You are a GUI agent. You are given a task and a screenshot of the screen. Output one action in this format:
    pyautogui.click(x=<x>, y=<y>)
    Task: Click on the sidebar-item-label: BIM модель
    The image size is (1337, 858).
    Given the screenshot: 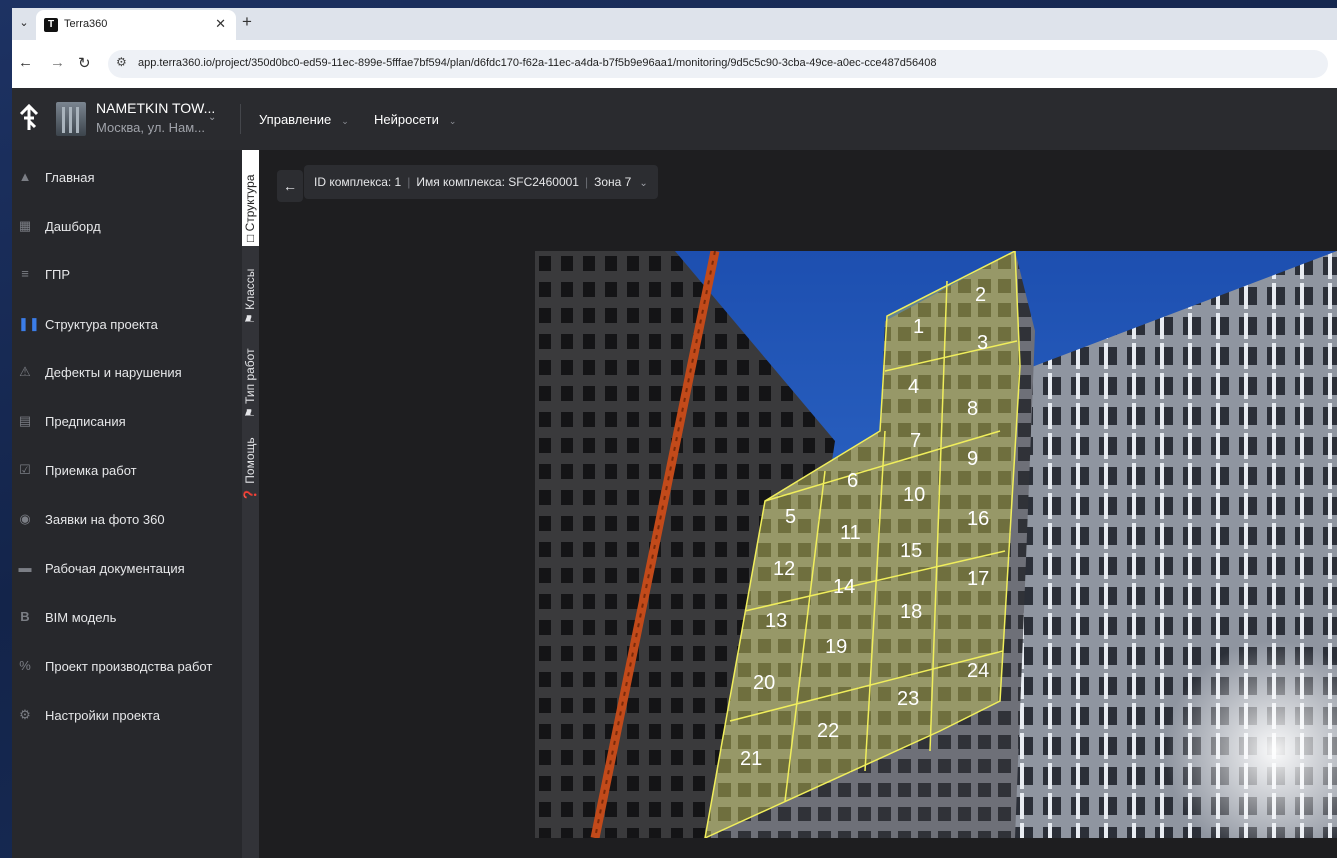 What is the action you would take?
    pyautogui.click(x=81, y=617)
    